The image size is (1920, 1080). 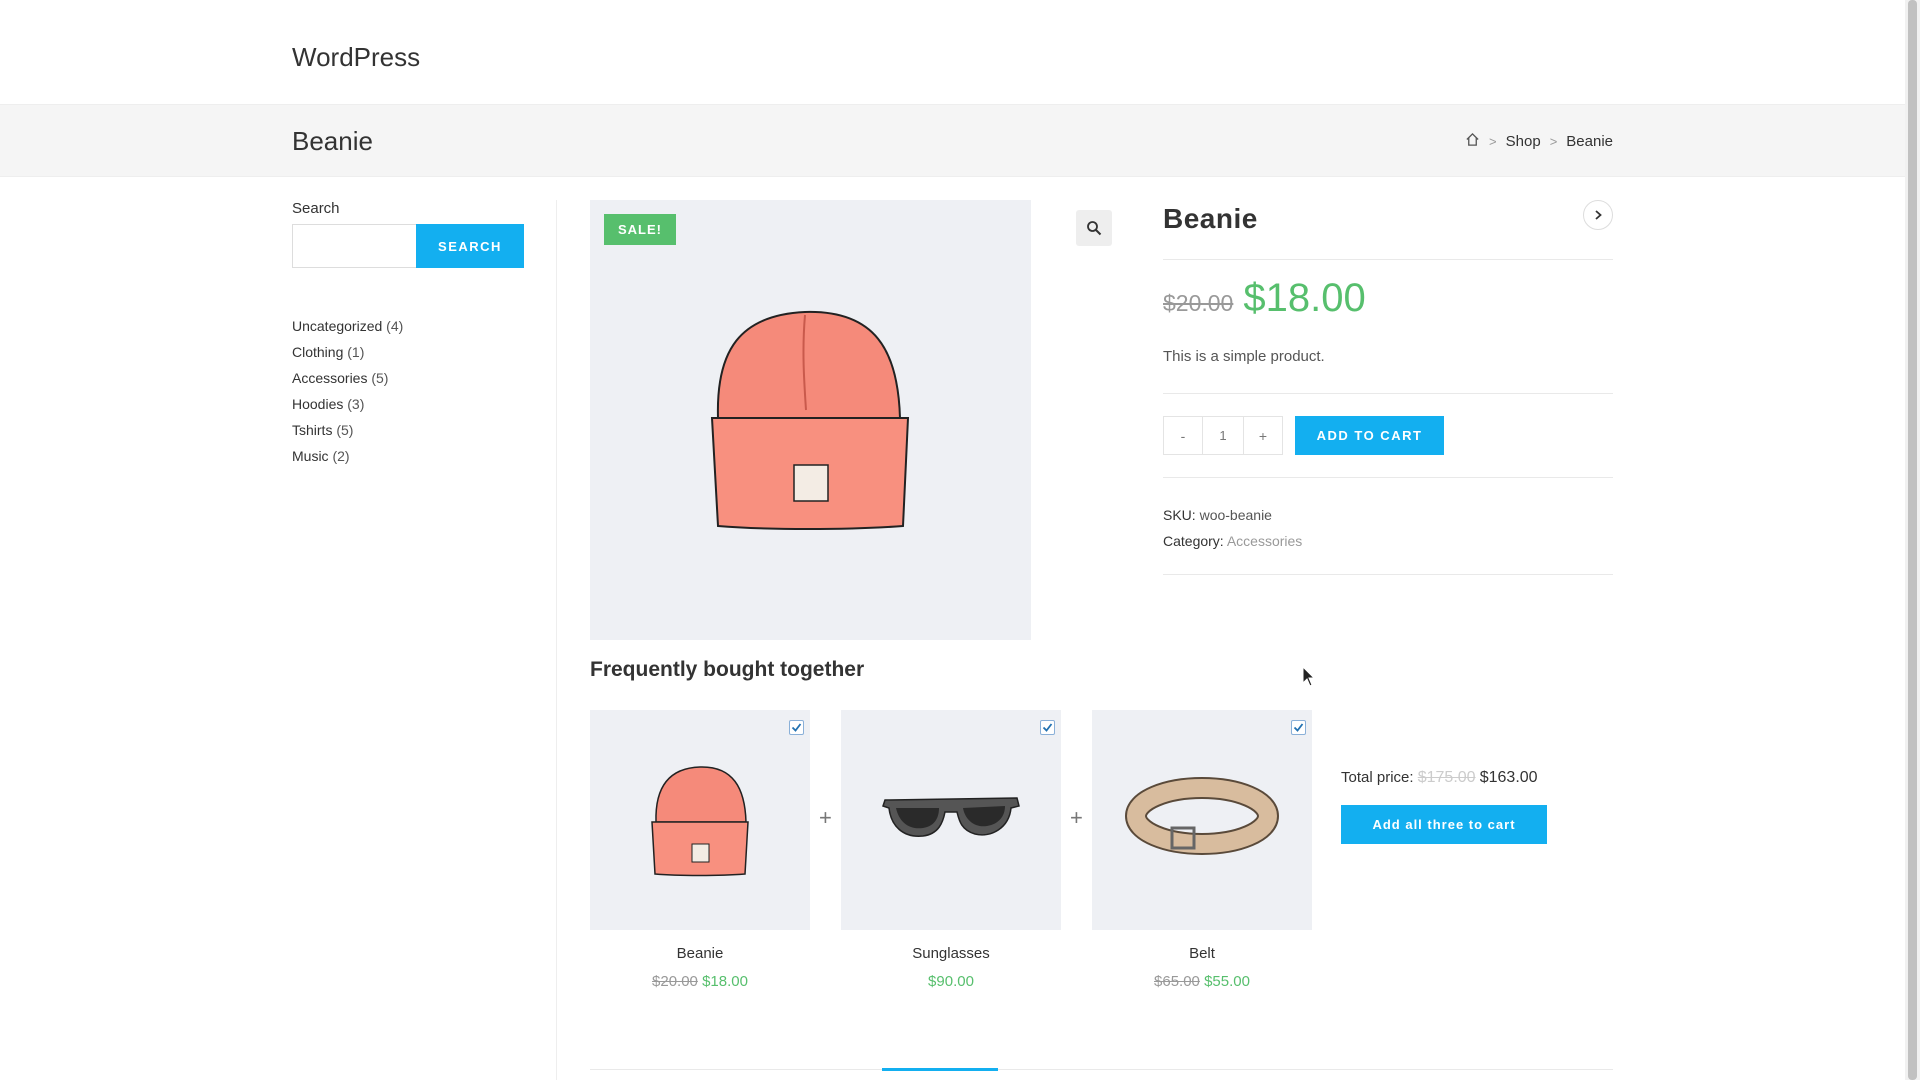 I want to click on fbt-total-old: $175.00, so click(x=1446, y=777).